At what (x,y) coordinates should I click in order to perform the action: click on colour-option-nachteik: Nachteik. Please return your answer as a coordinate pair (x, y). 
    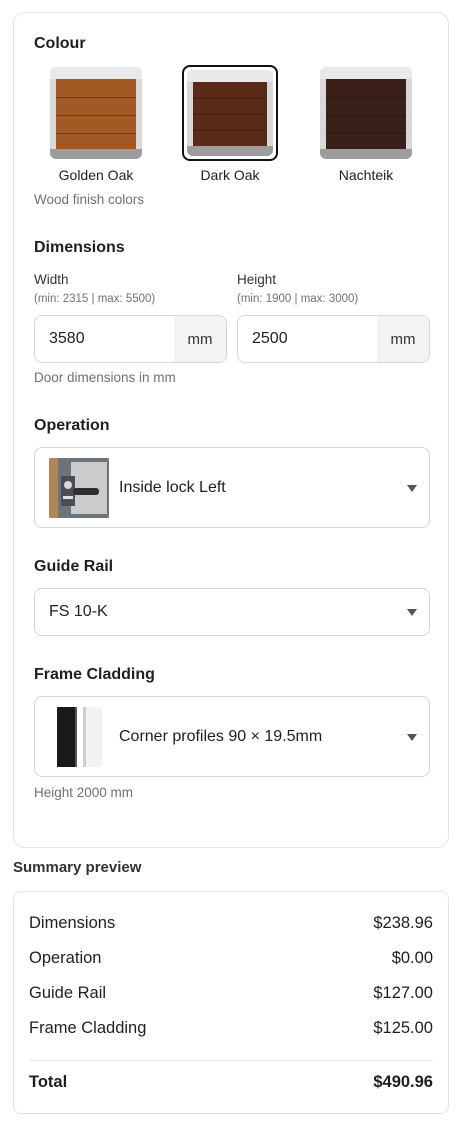
    Looking at the image, I should click on (366, 124).